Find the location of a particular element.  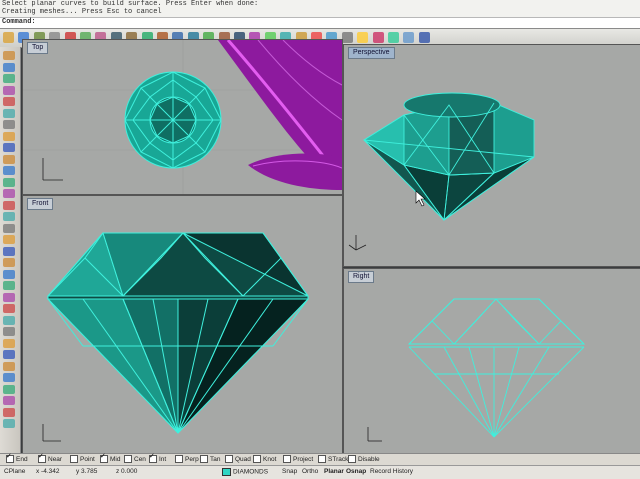

record-history-toggle: Record History is located at coordinates (391, 471).